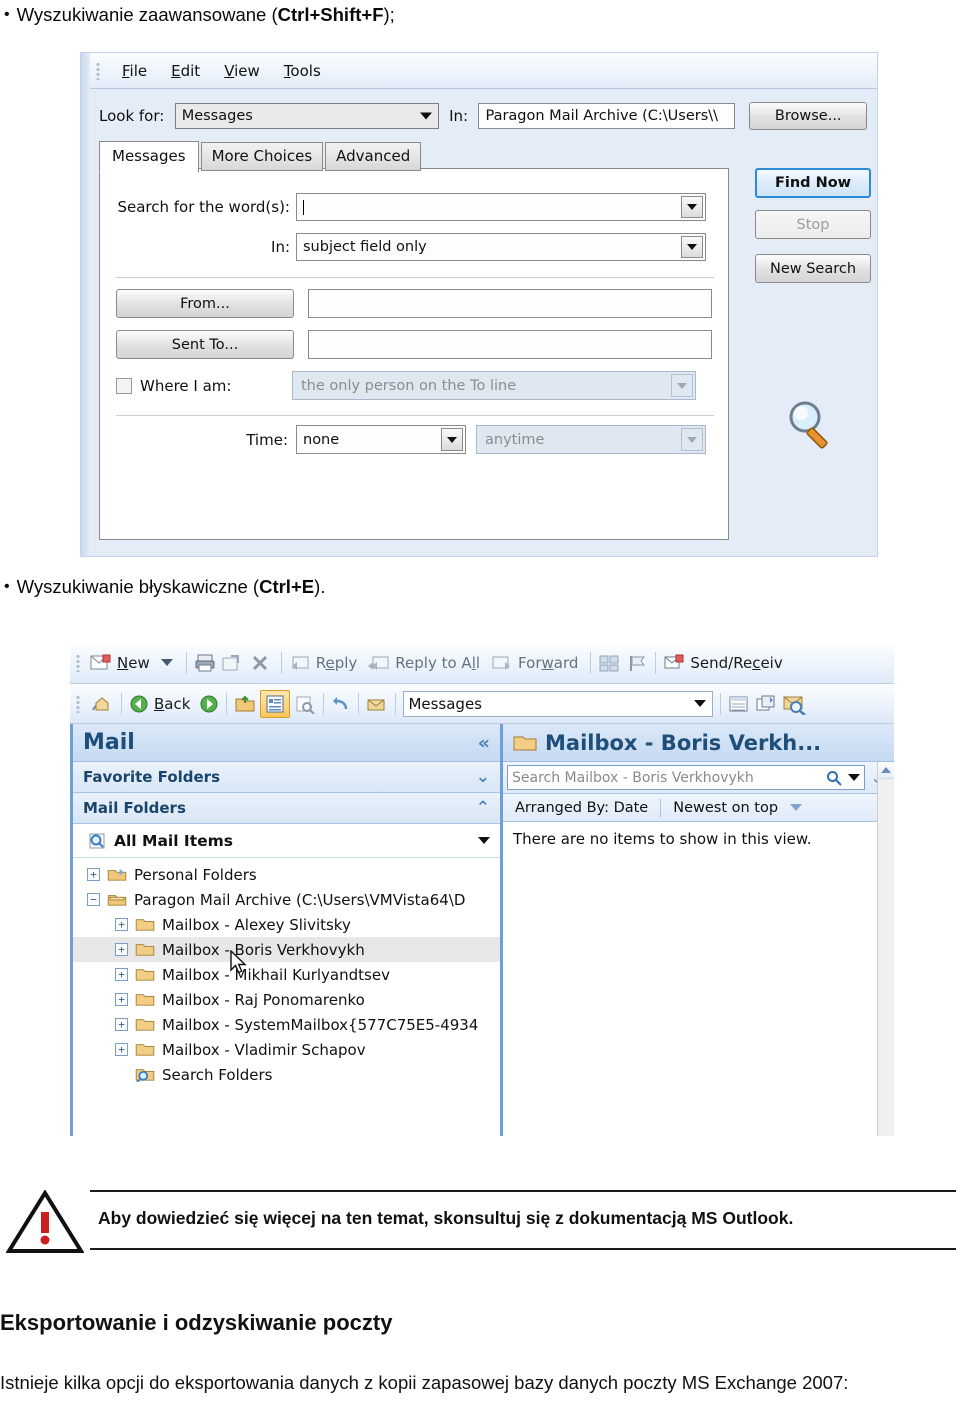 The image size is (960, 1428). What do you see at coordinates (682, 385) in the screenshot?
I see `where-i-am-dropdown-button` at bounding box center [682, 385].